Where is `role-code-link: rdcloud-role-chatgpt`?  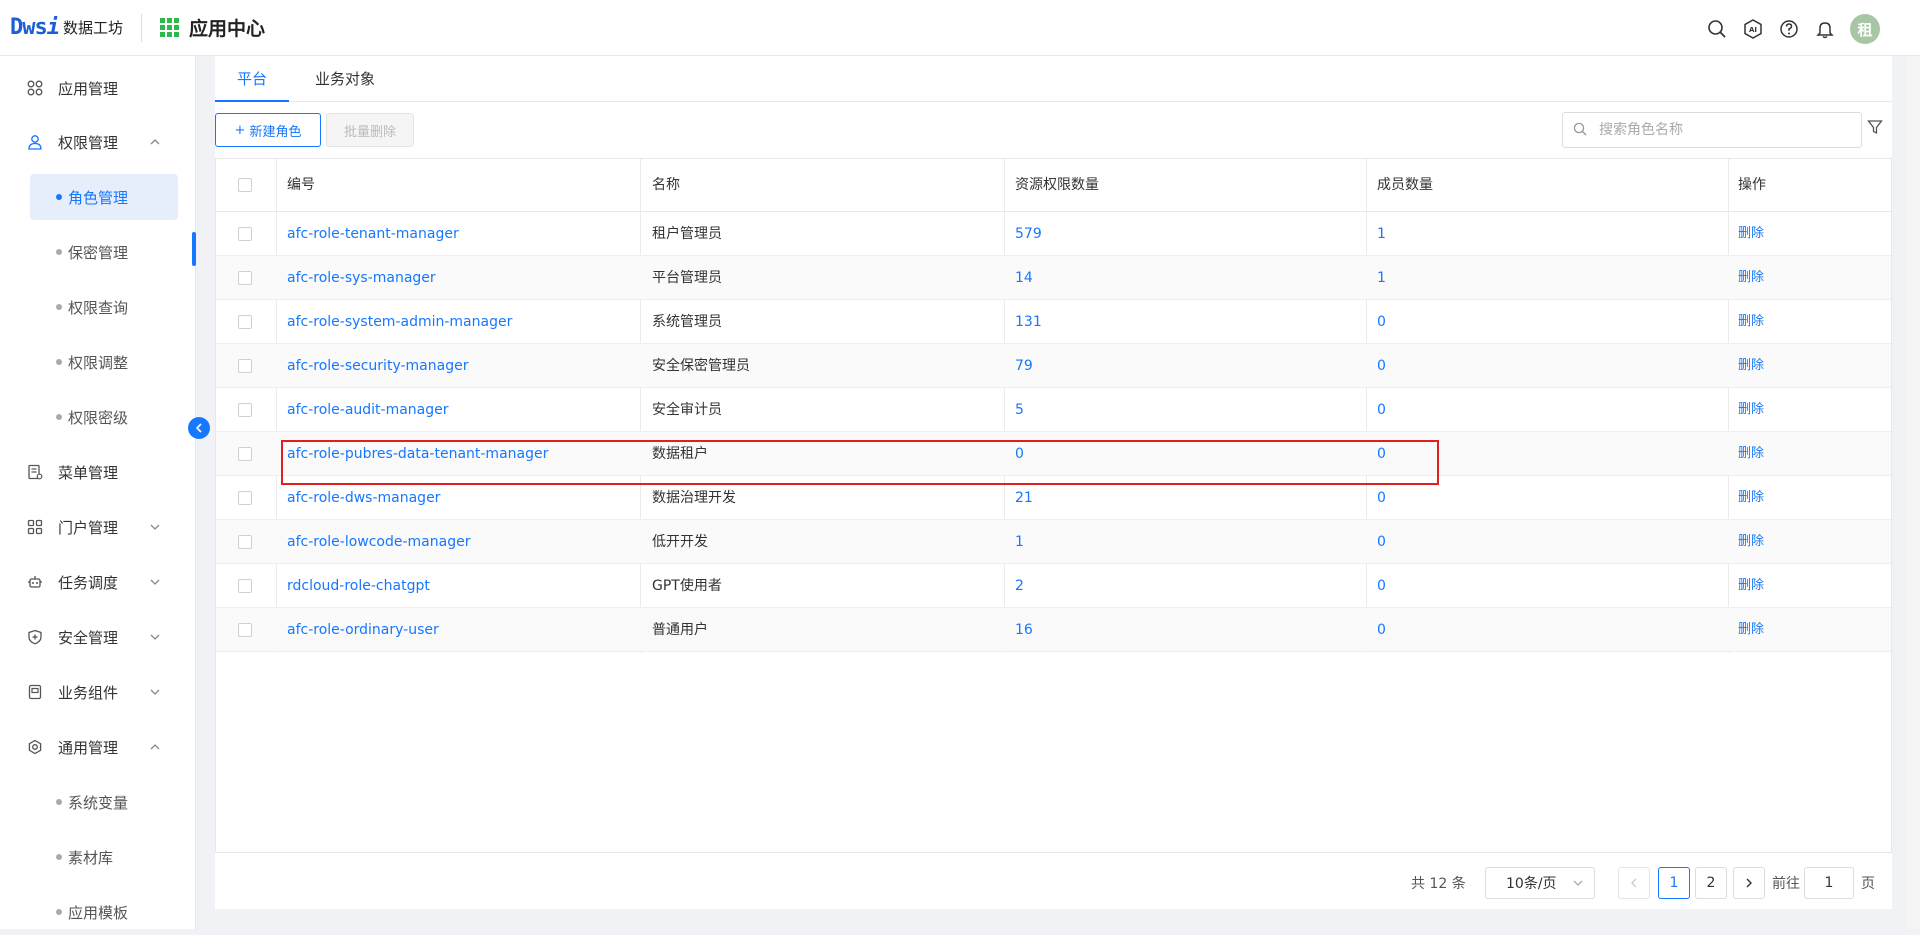 role-code-link: rdcloud-role-chatgpt is located at coordinates (358, 586).